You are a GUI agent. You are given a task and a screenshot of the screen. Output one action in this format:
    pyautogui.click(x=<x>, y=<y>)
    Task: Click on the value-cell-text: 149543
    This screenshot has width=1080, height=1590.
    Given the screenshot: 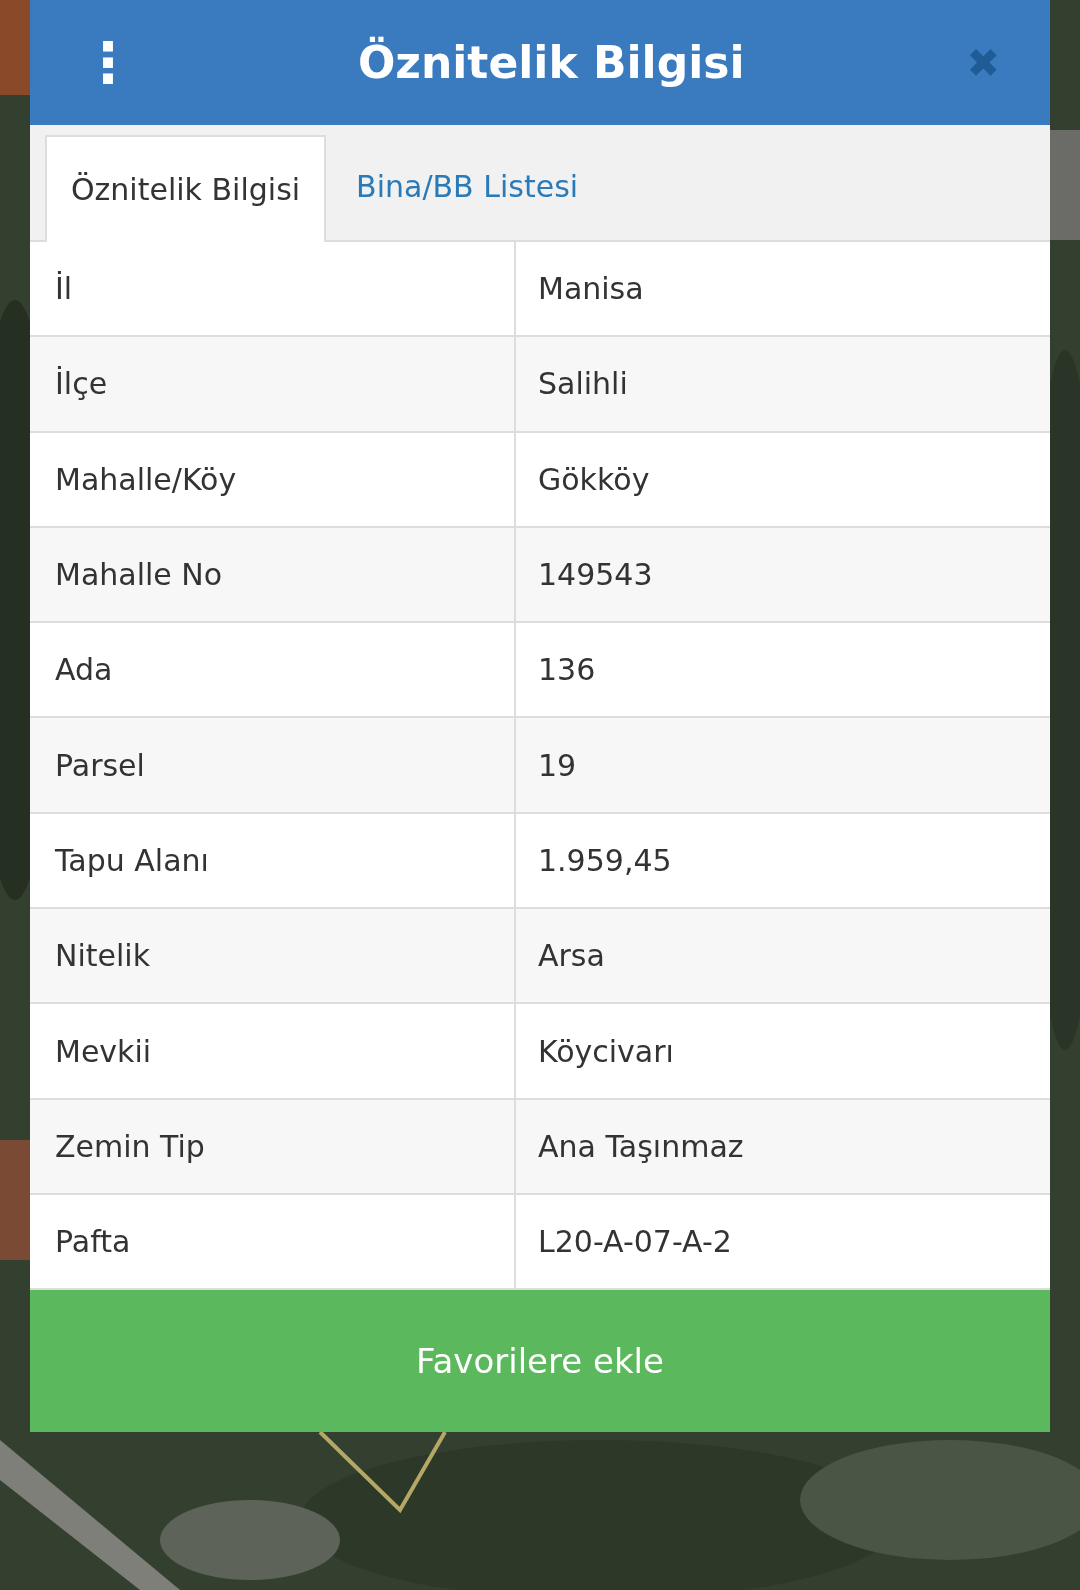 What is the action you would take?
    pyautogui.click(x=595, y=575)
    